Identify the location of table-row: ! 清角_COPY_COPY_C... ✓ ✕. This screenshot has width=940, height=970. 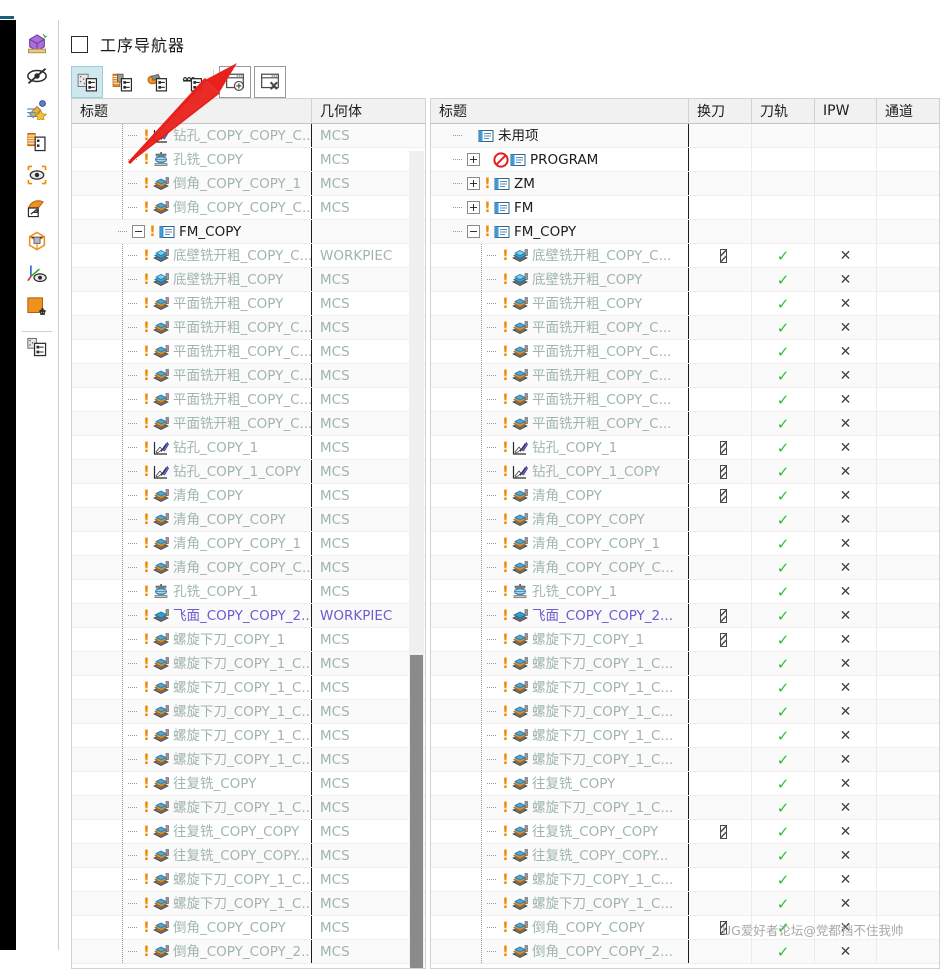
(685, 568).